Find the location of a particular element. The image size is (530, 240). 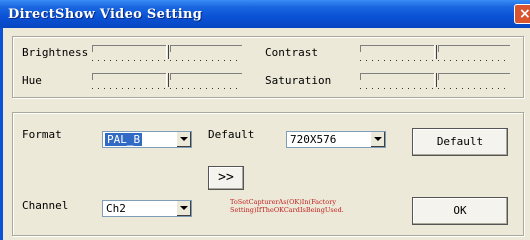

brightness-thumb is located at coordinates (167, 52).